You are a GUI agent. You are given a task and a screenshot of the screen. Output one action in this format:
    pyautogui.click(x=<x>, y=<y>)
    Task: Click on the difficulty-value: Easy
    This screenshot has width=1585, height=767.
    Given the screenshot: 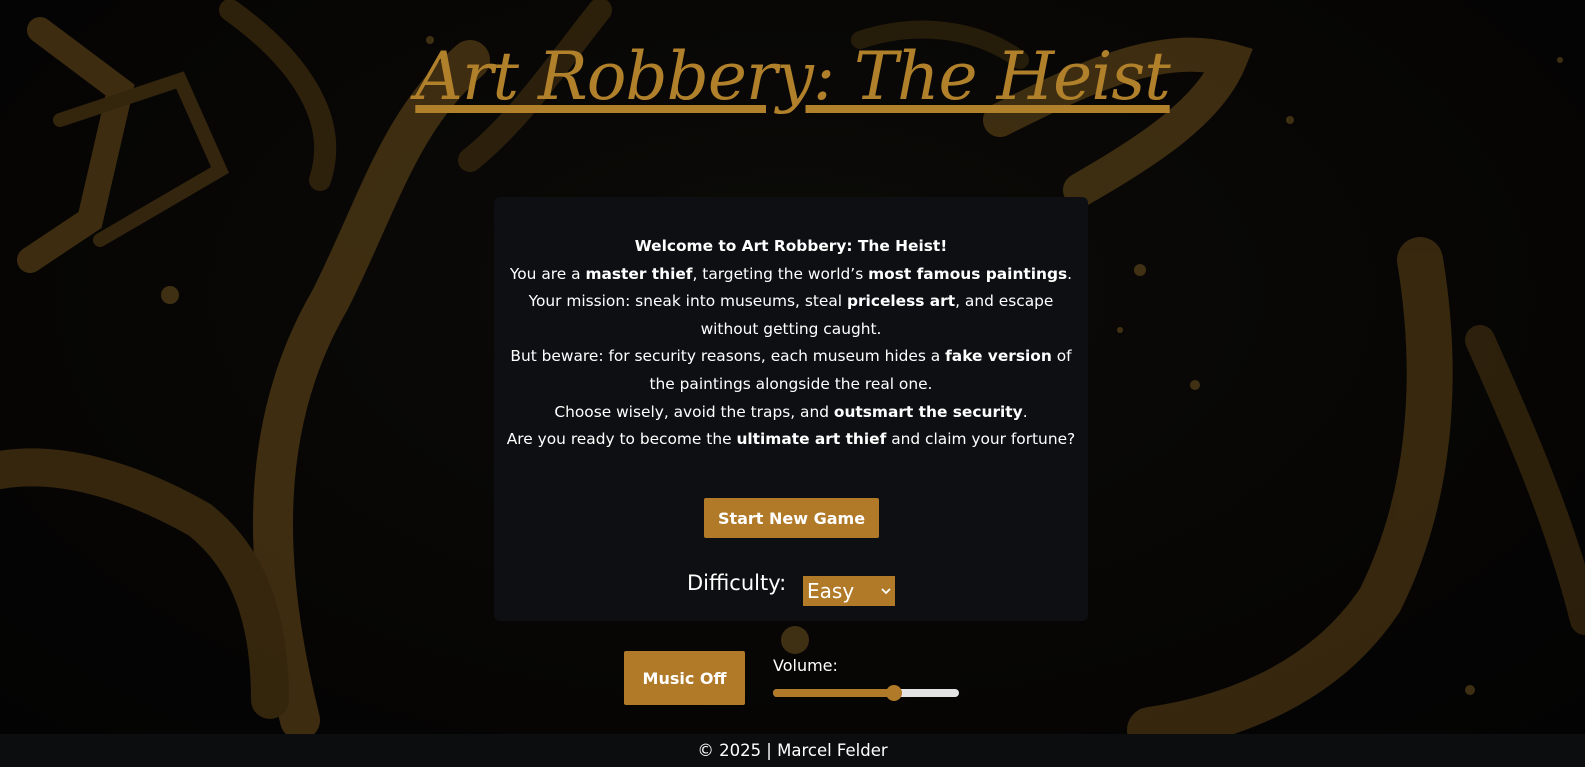 What is the action you would take?
    pyautogui.click(x=831, y=591)
    